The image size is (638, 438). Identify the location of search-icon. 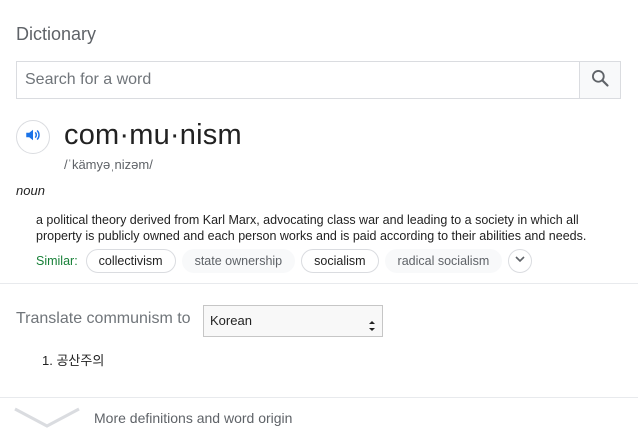
(600, 80).